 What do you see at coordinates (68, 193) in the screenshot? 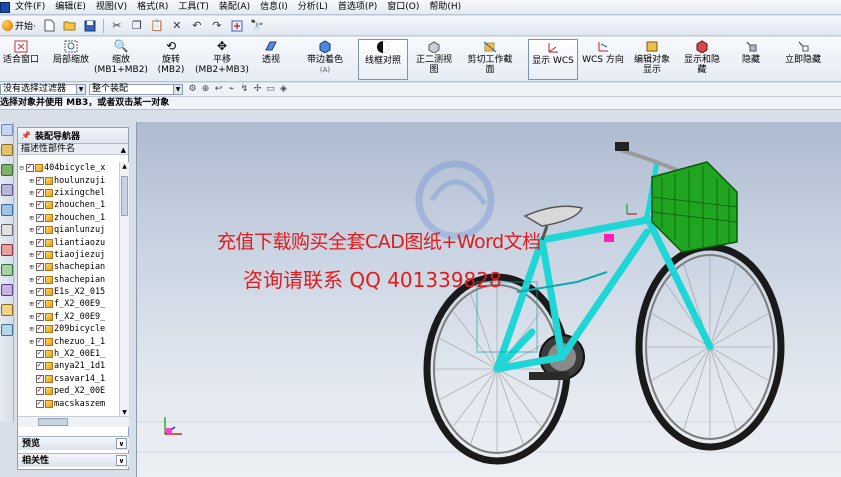
I see `tree-row: ⊞ zixingchel` at bounding box center [68, 193].